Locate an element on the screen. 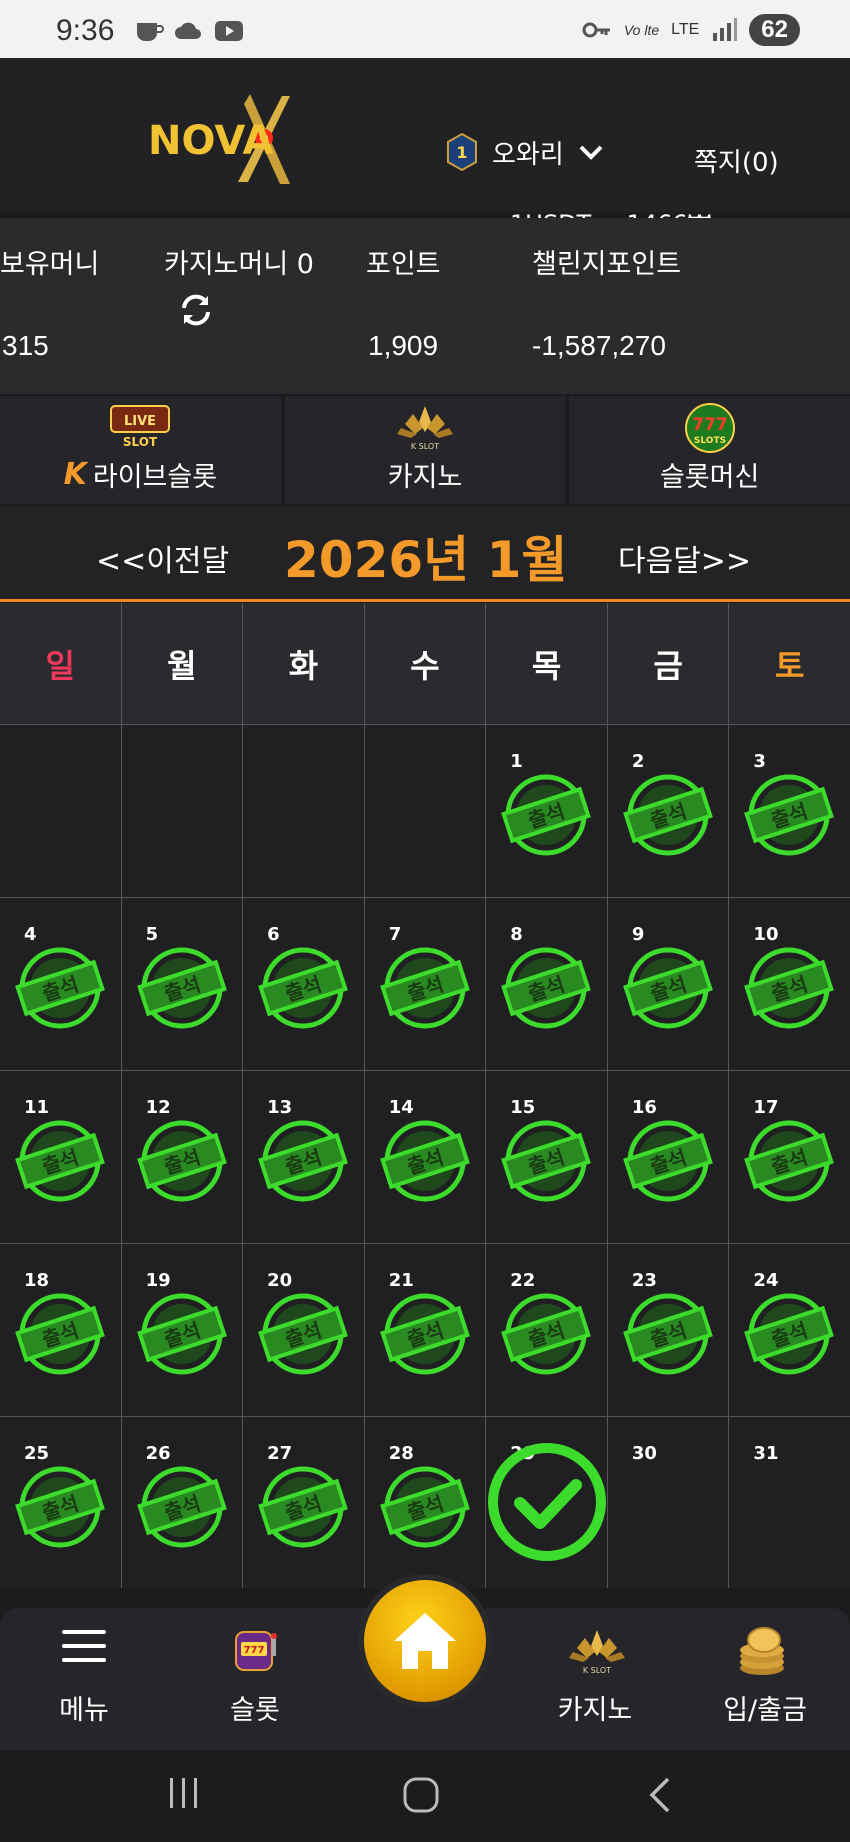 The image size is (850, 1842). balance-label-points: 포인트 is located at coordinates (403, 264).